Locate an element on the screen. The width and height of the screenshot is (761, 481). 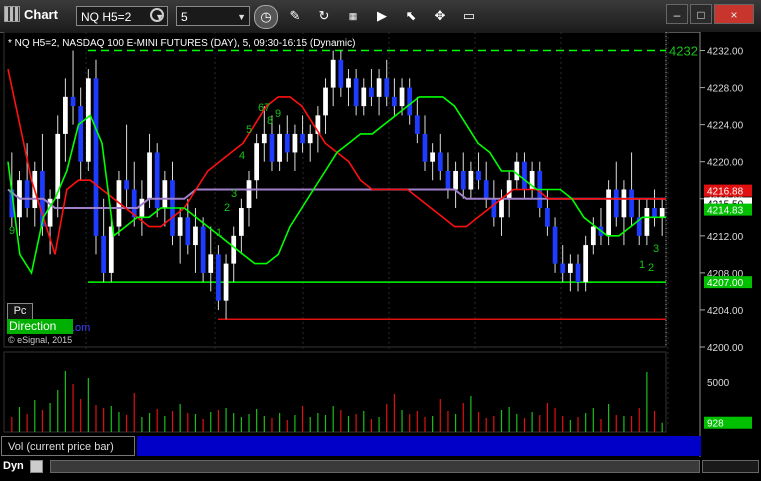
chart-grid-icon is located at coordinates (12, 14).